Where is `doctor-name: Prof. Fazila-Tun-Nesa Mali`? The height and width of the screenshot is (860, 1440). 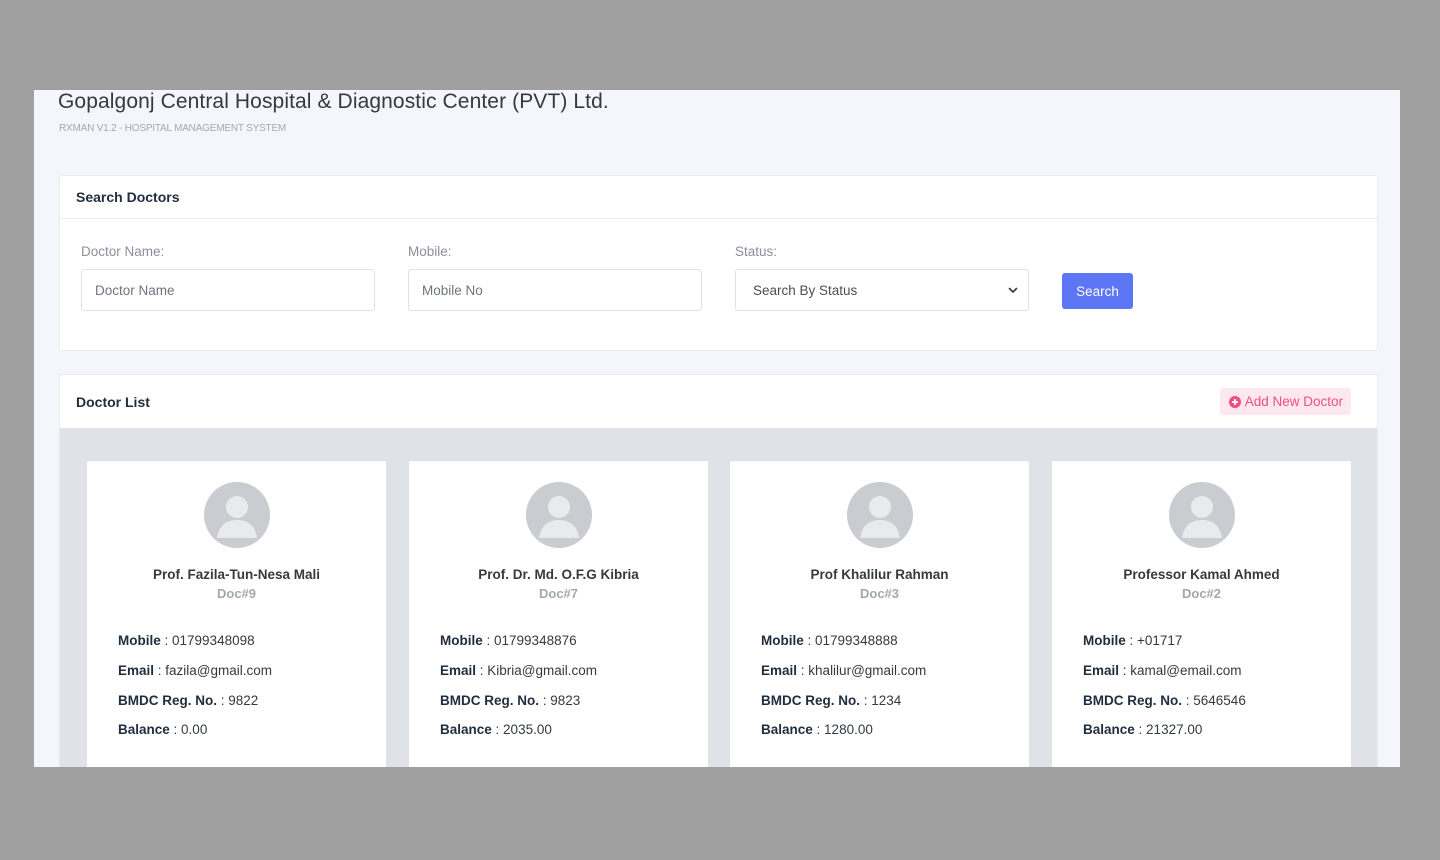
doctor-name: Prof. Fazila-Tun-Nesa Mali is located at coordinates (236, 574).